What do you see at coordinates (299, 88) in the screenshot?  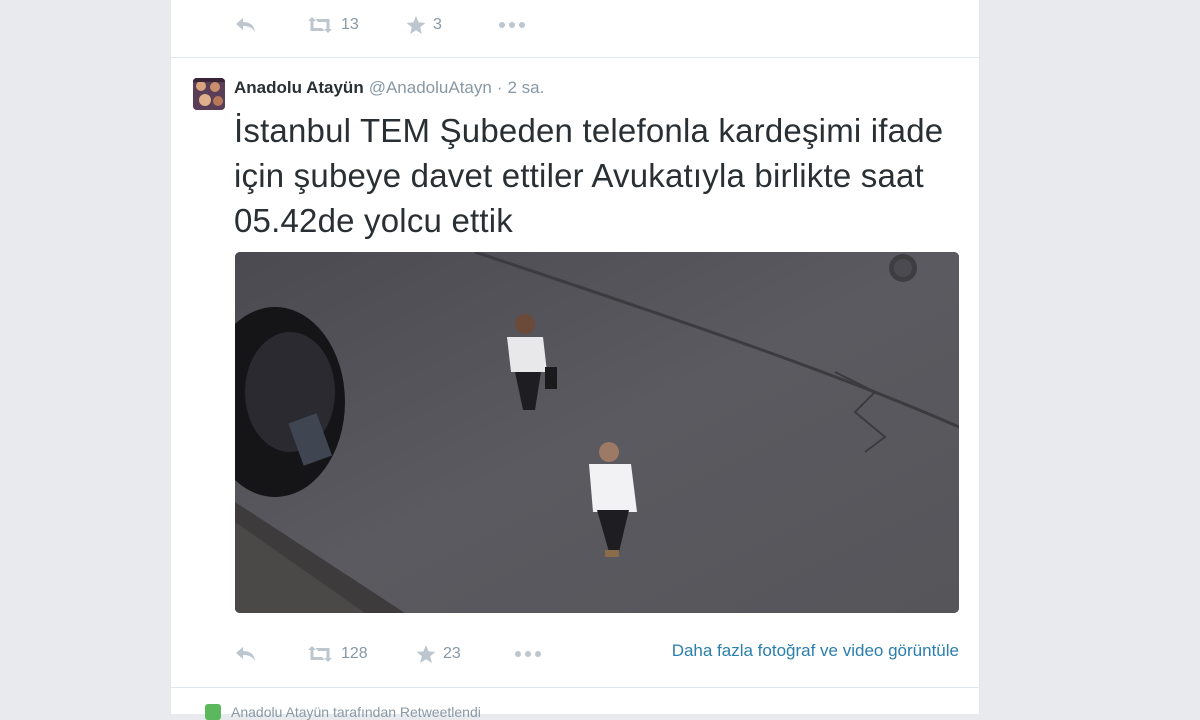 I see `author-name: Anadolu Atayün` at bounding box center [299, 88].